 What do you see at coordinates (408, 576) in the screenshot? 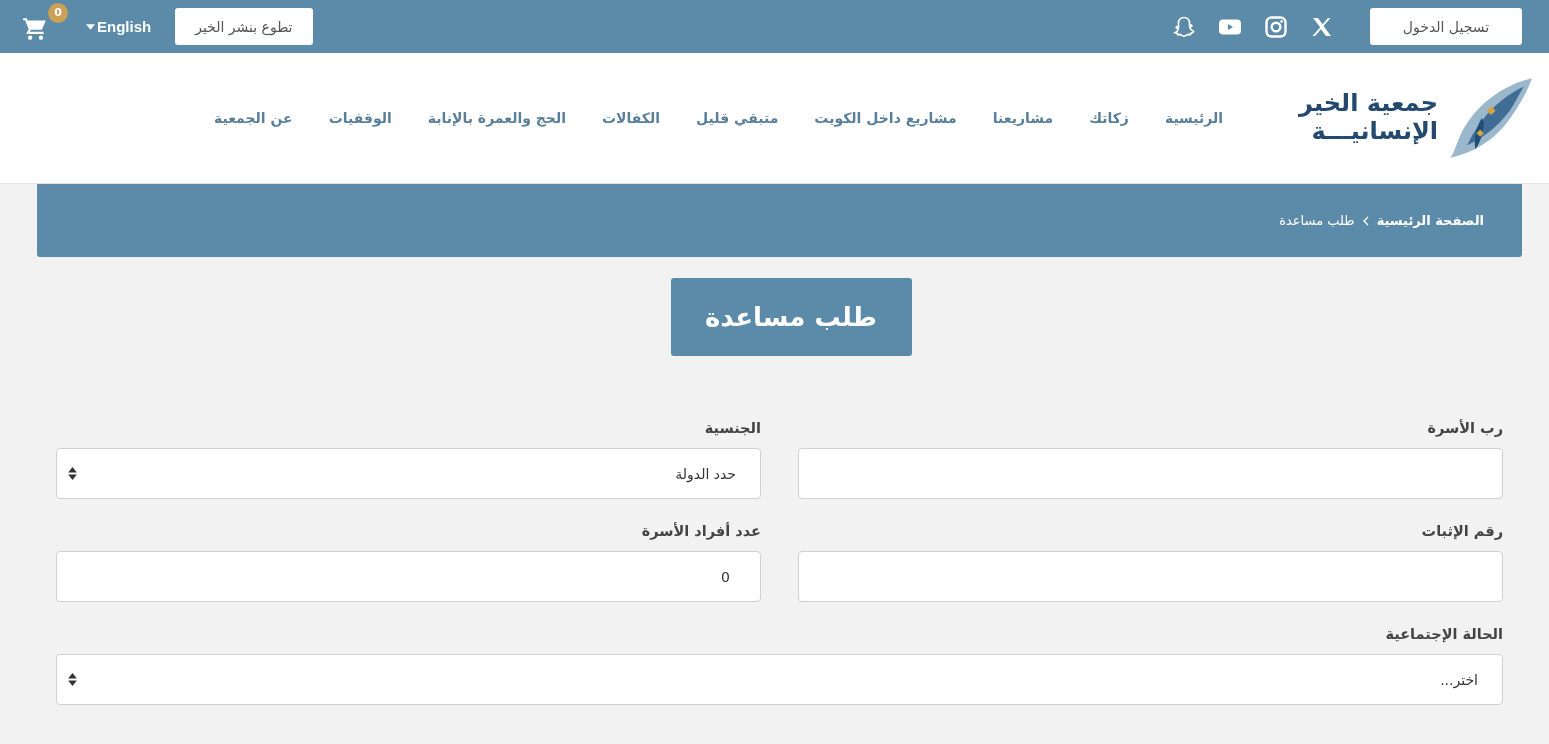
I see `text-input: 0` at bounding box center [408, 576].